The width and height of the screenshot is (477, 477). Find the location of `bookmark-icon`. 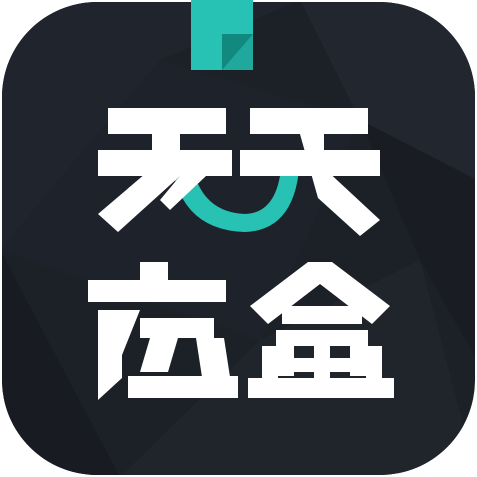

bookmark-icon is located at coordinates (222, 35).